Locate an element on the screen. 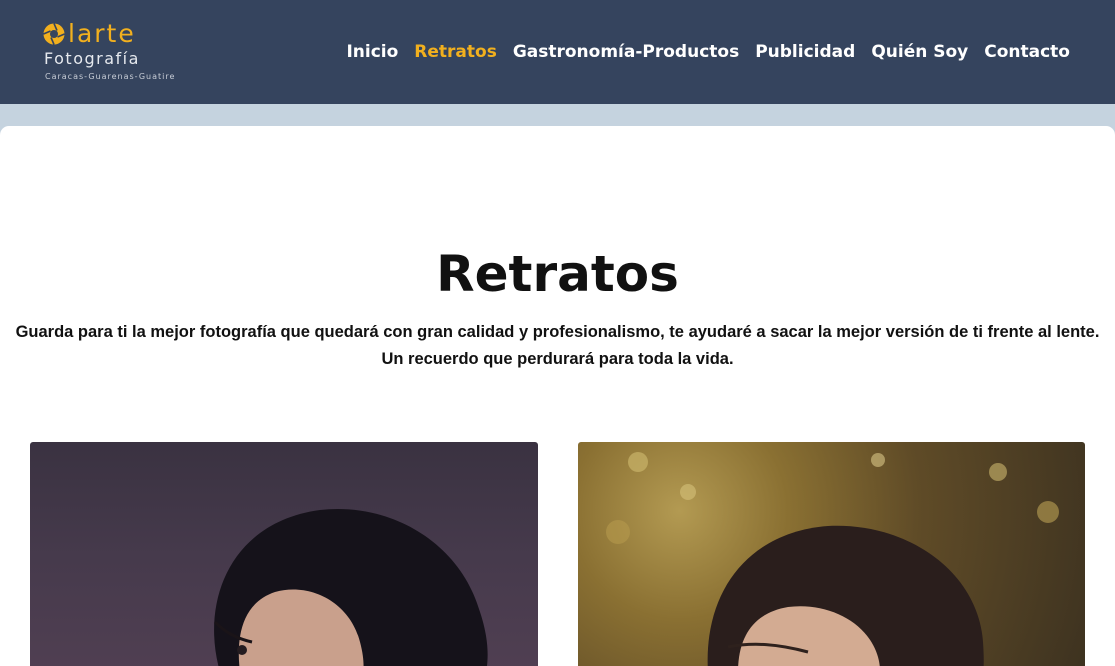 This screenshot has height=666, width=1115. logo-wordmark: larte is located at coordinates (102, 33).